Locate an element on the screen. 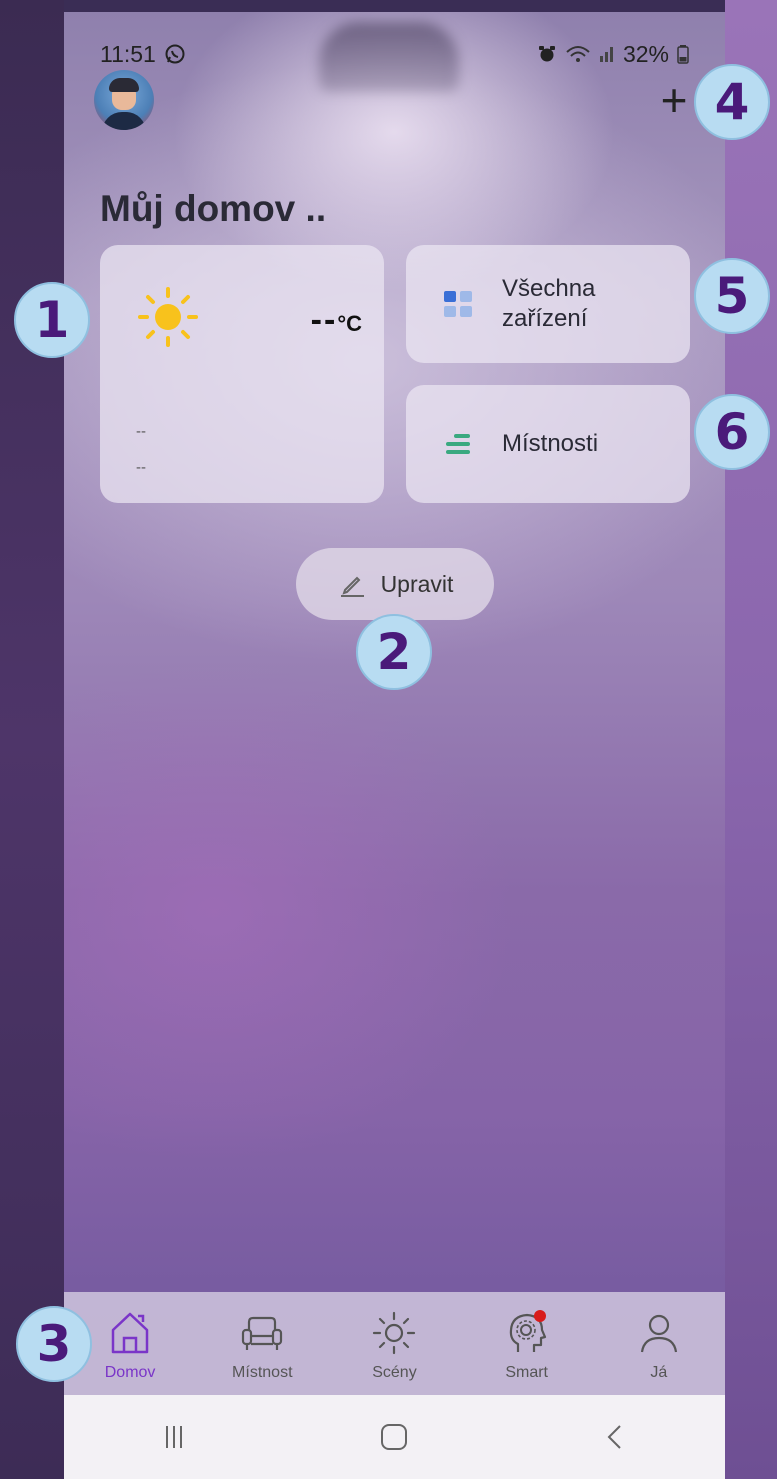 The width and height of the screenshot is (777, 1479). nav-item-ja: Já is located at coordinates (659, 1345).